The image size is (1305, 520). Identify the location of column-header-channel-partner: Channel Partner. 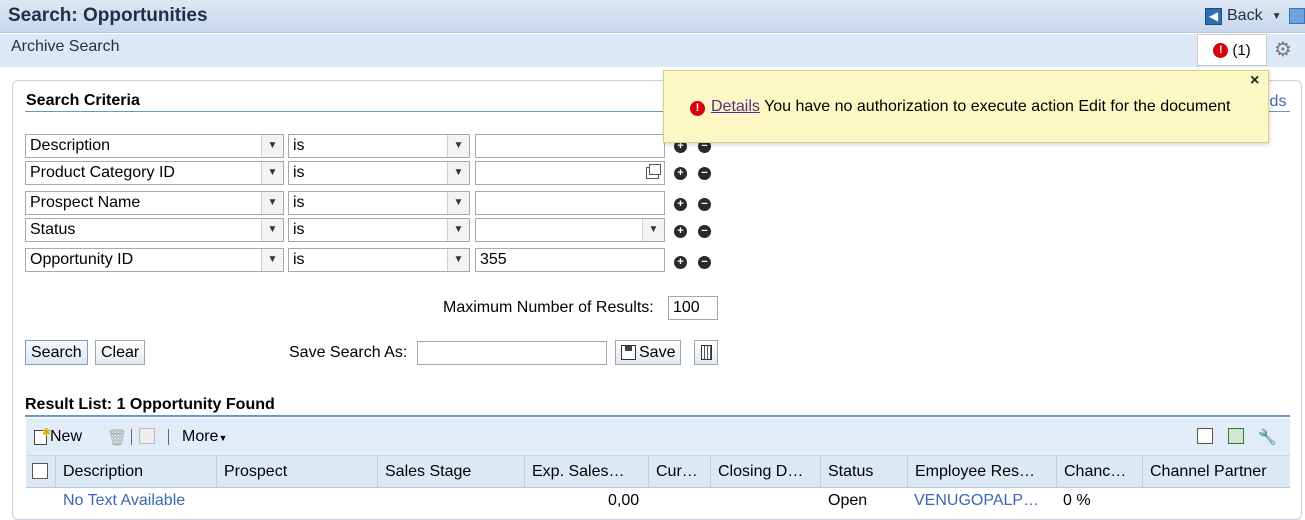
(1216, 472).